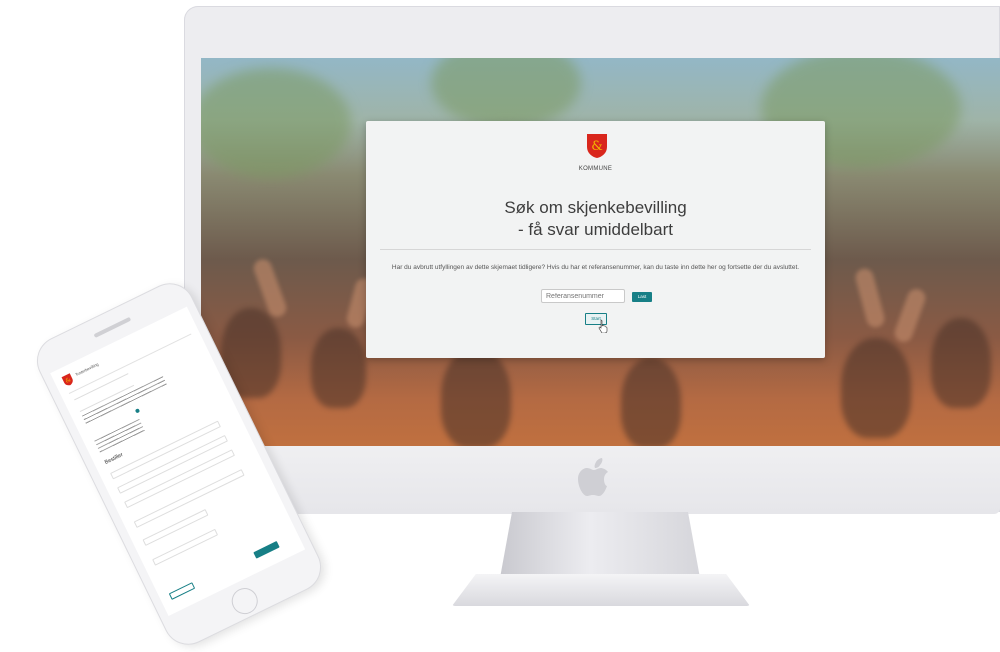 This screenshot has height=652, width=1000. What do you see at coordinates (600, 545) in the screenshot?
I see `imac-stand-neck` at bounding box center [600, 545].